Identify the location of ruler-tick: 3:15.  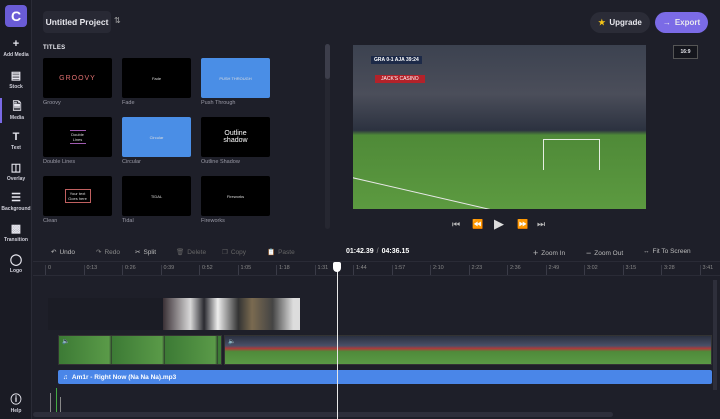
(629, 270).